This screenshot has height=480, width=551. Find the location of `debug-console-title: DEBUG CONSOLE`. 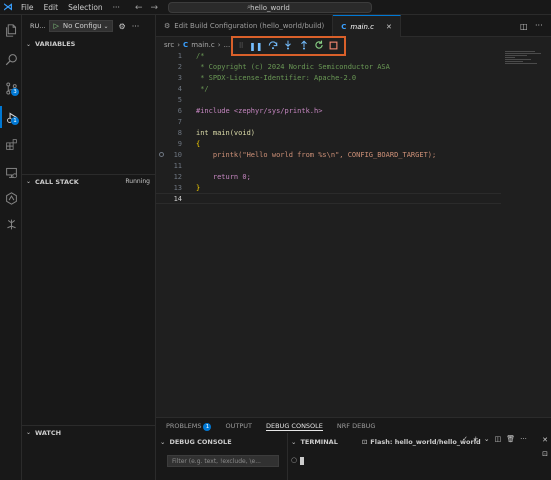

debug-console-title: DEBUG CONSOLE is located at coordinates (200, 442).